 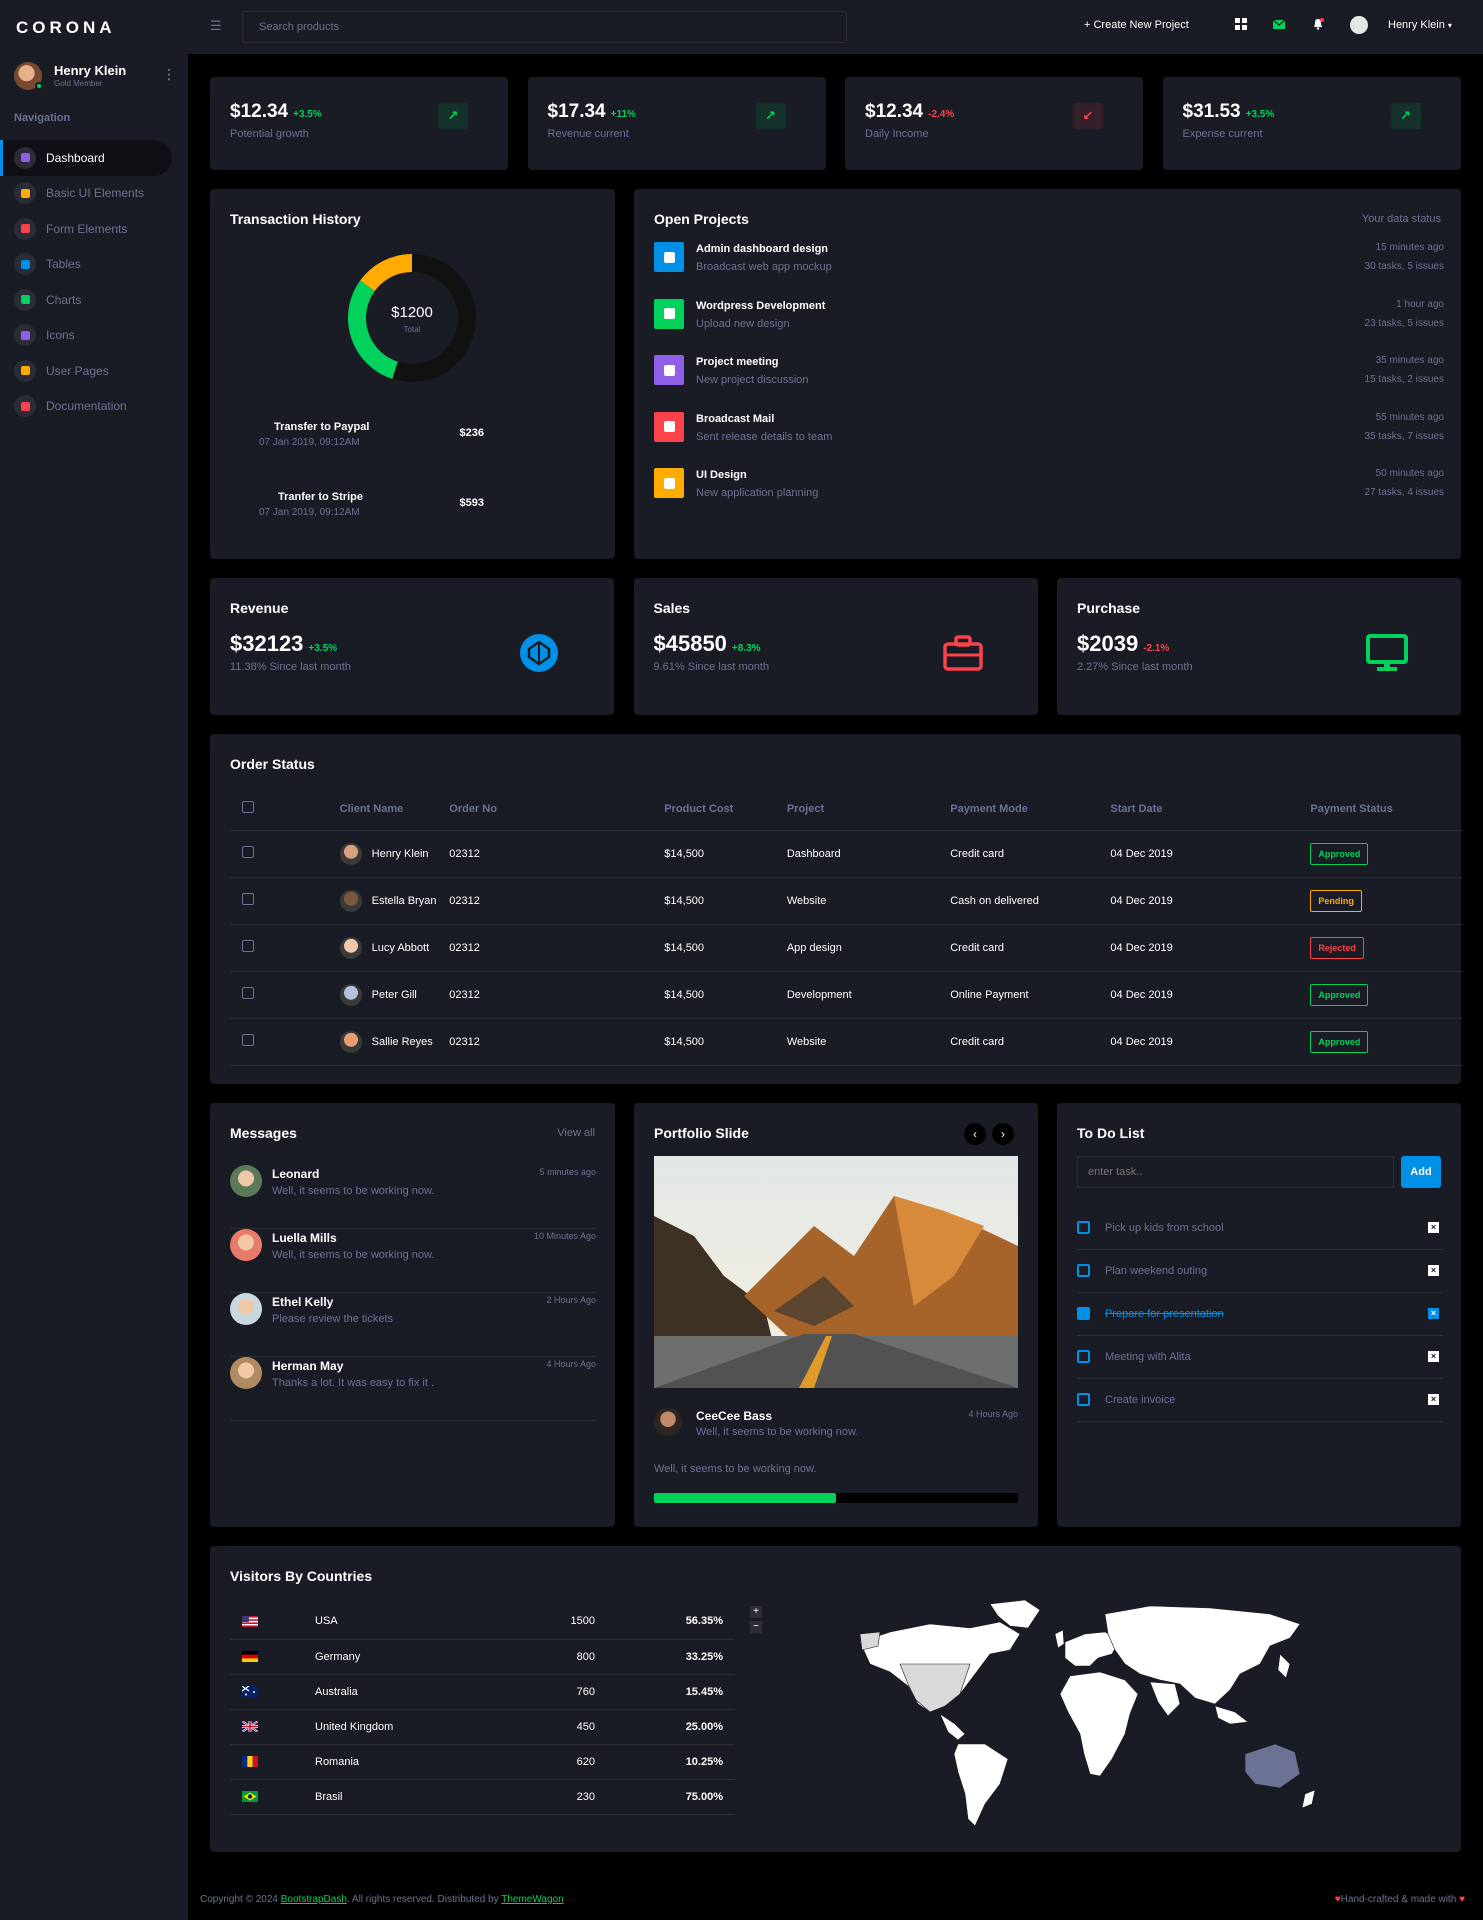 What do you see at coordinates (272, 1657) in the screenshot?
I see `flag-cell` at bounding box center [272, 1657].